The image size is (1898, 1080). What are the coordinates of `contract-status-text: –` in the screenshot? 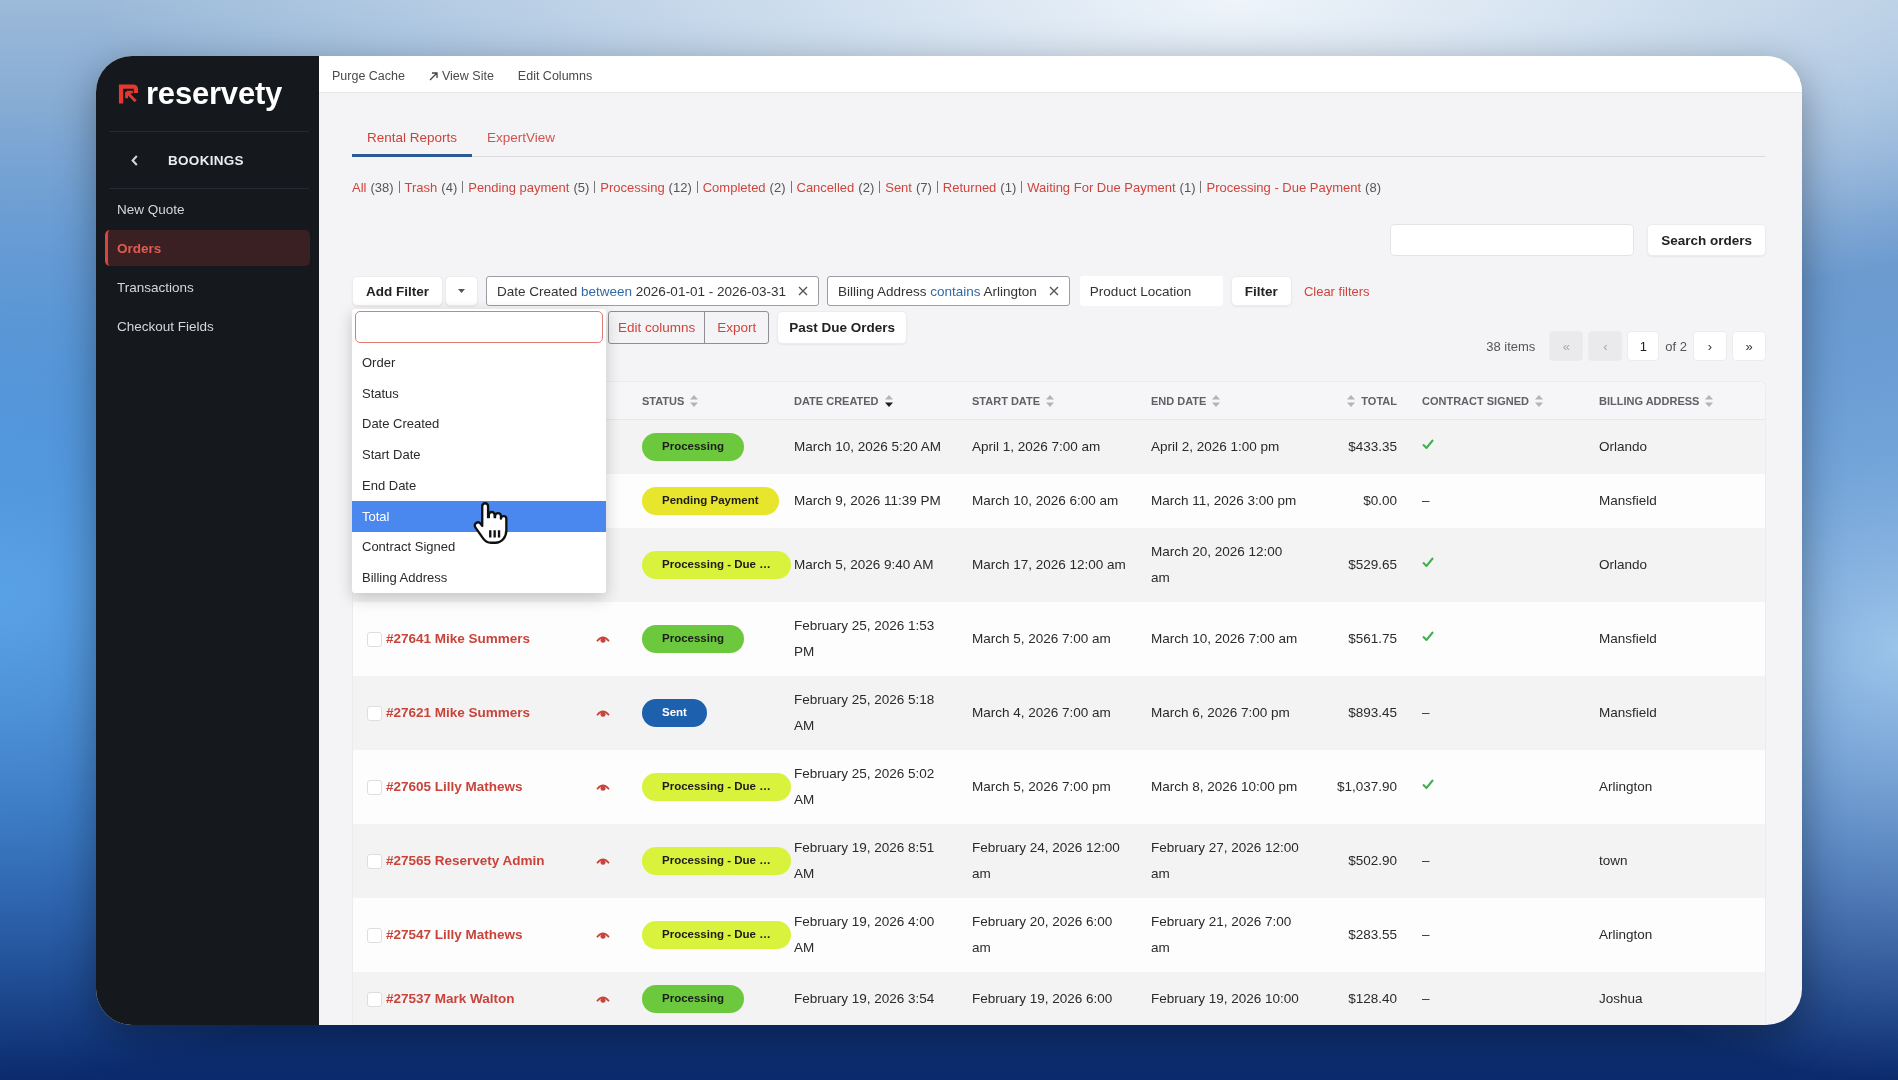 It's located at (1426, 935).